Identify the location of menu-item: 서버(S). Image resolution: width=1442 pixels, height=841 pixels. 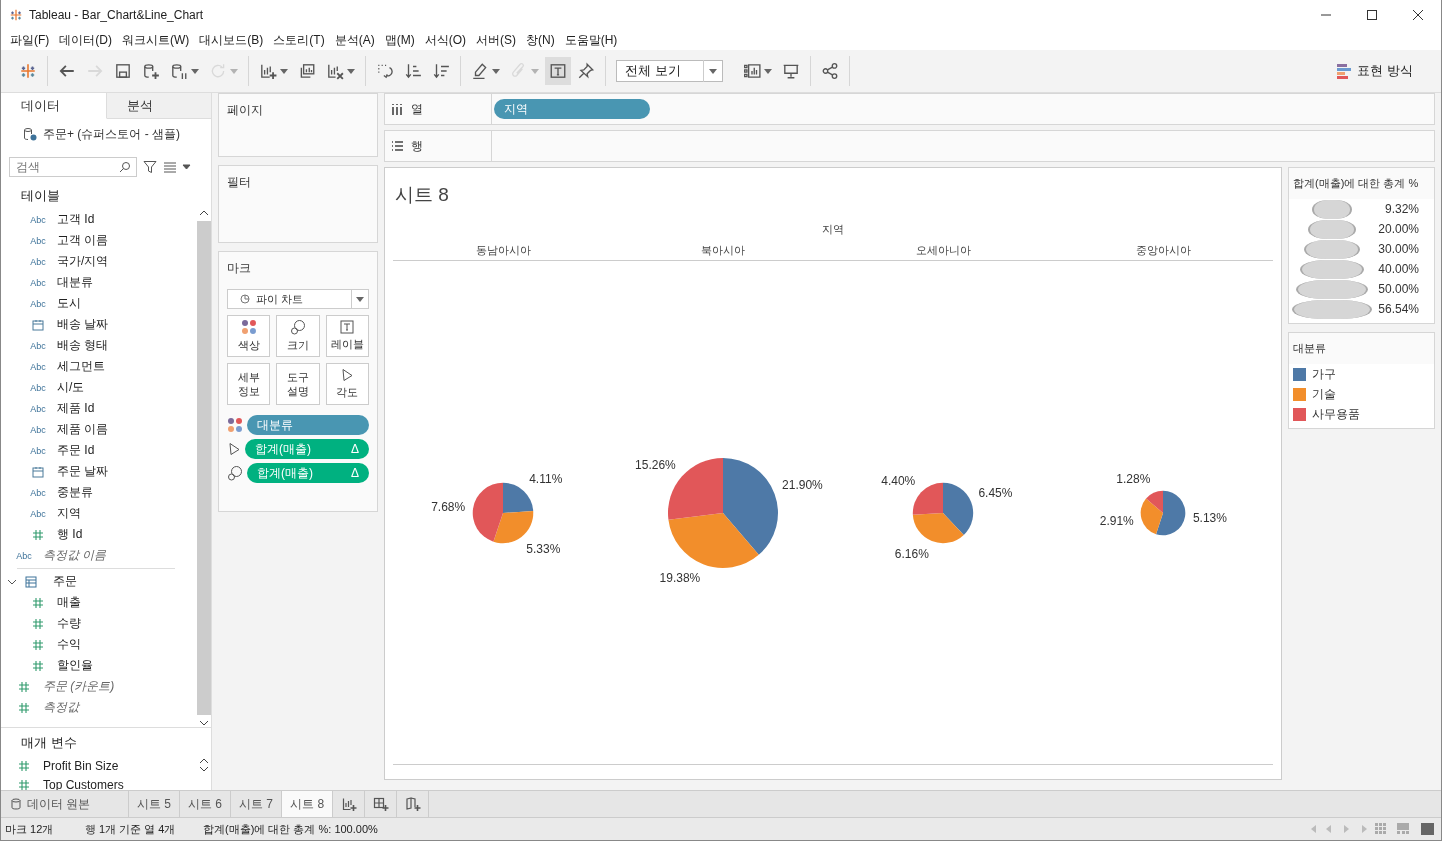
(496, 40).